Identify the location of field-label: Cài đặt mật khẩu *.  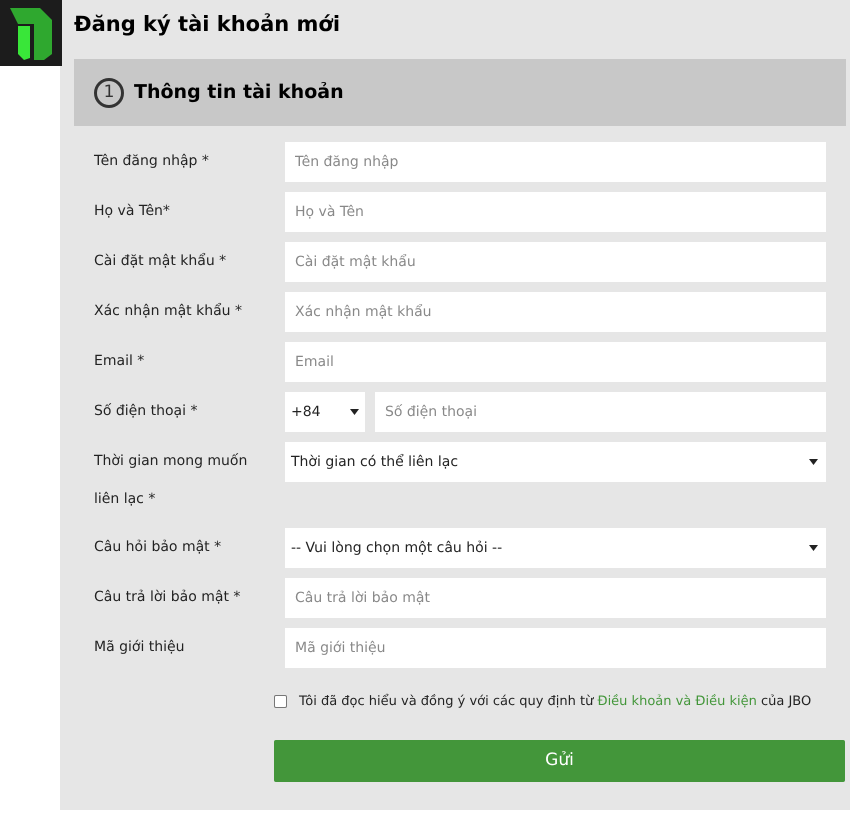
(161, 261).